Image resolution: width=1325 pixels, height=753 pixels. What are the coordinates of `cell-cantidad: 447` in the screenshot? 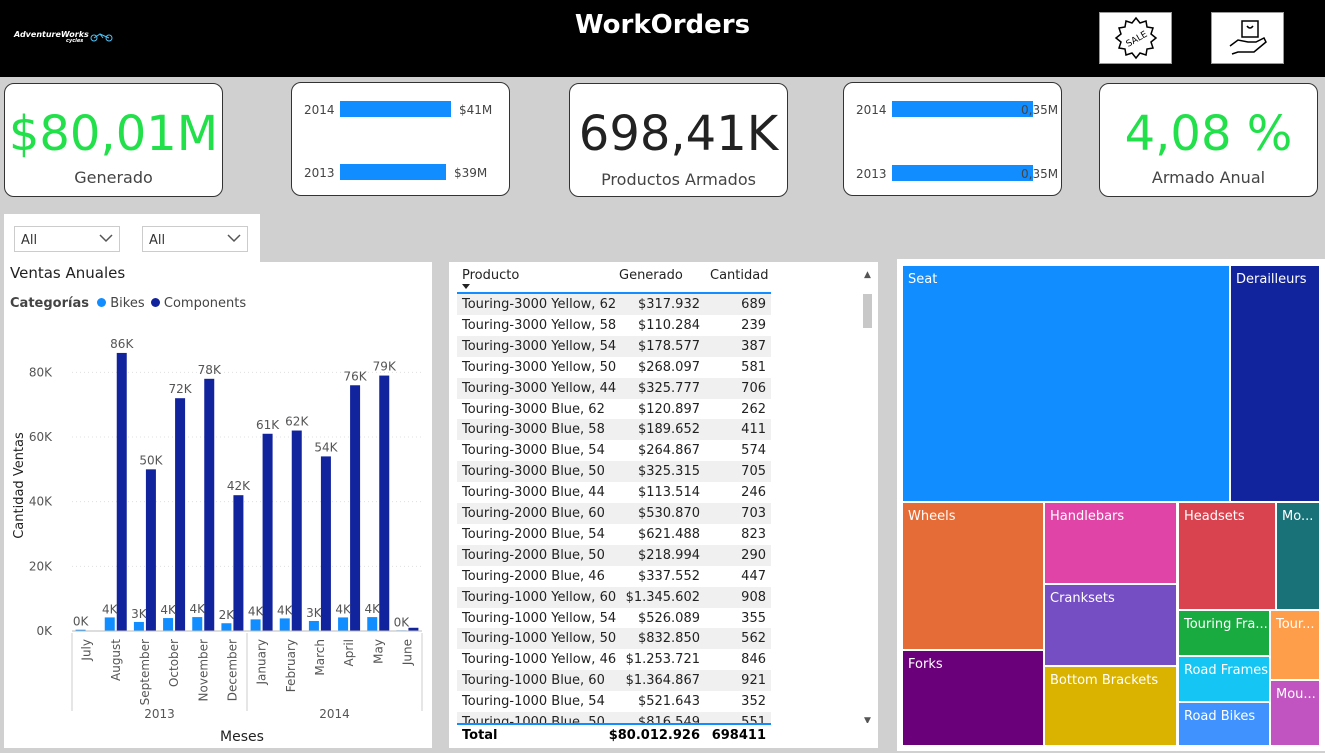 It's located at (753, 576).